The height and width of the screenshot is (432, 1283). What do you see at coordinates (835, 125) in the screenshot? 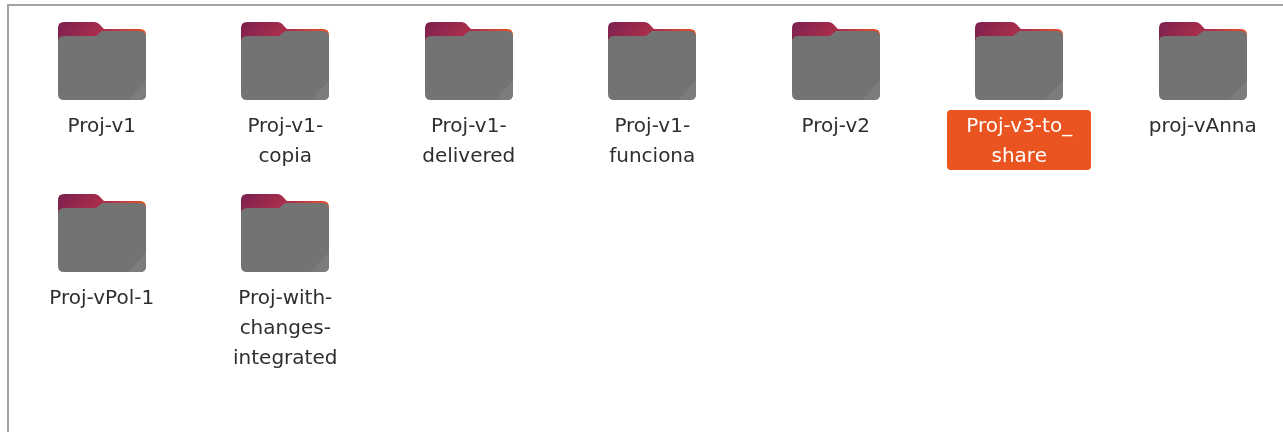
I see `folder-name: Proj-v2` at bounding box center [835, 125].